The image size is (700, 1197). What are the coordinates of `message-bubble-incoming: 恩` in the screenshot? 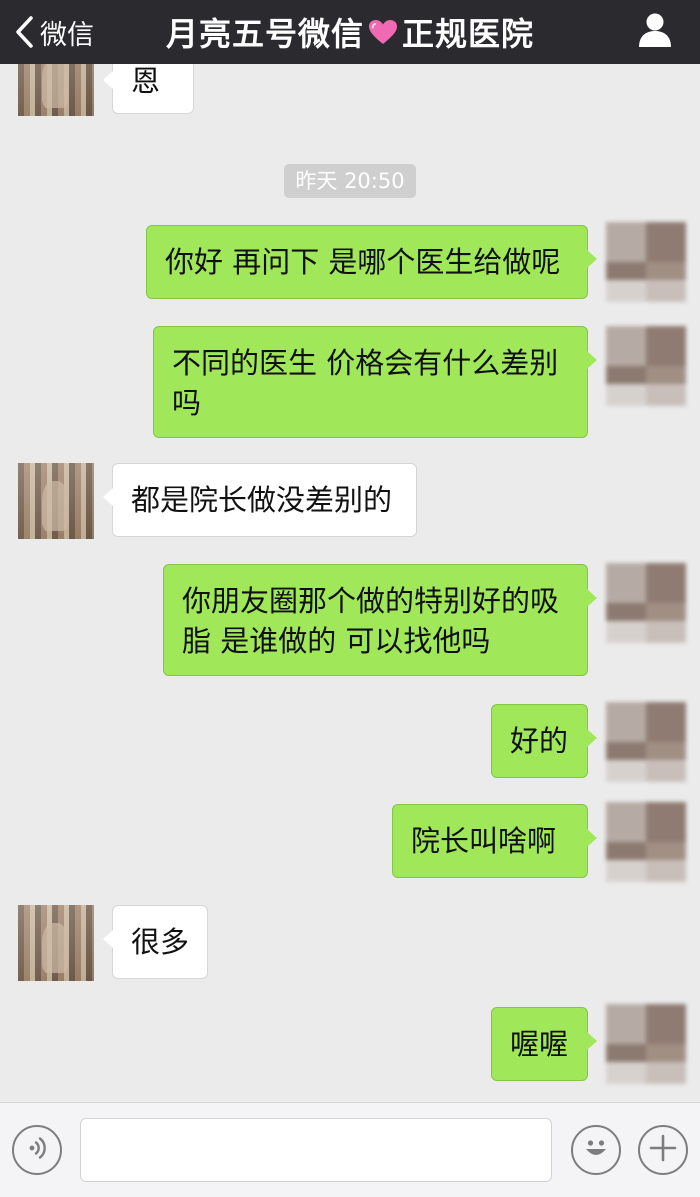 It's located at (148, 89).